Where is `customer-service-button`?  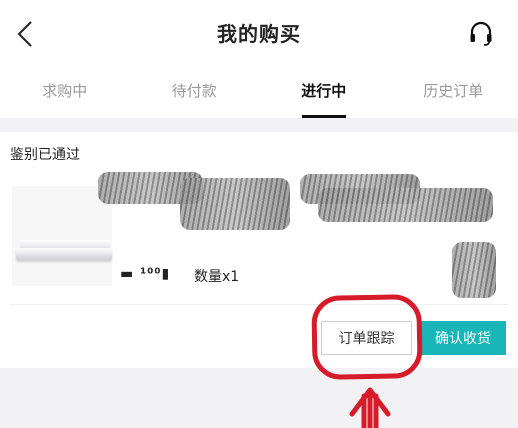
customer-service-button is located at coordinates (481, 33).